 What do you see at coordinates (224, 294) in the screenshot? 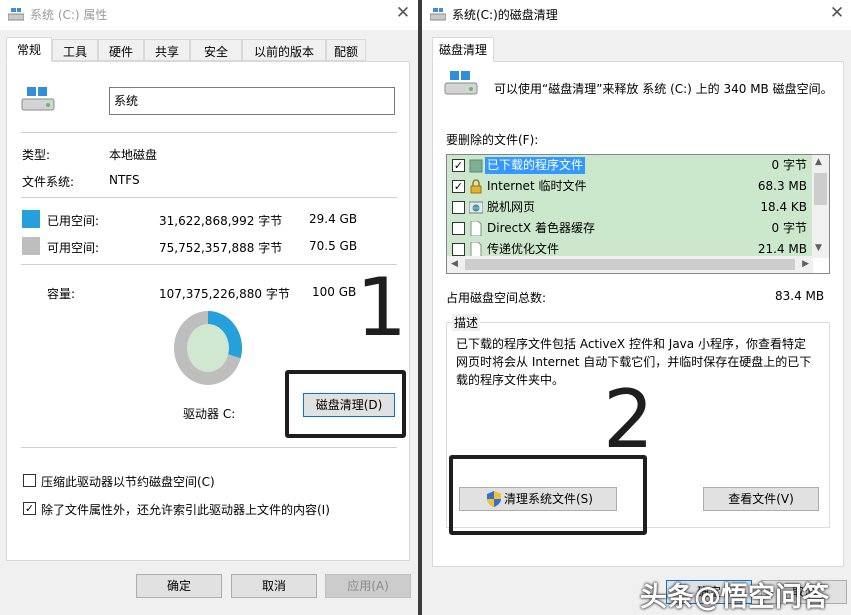
I see `capacity-bytes: 107,375,226,880 字节` at bounding box center [224, 294].